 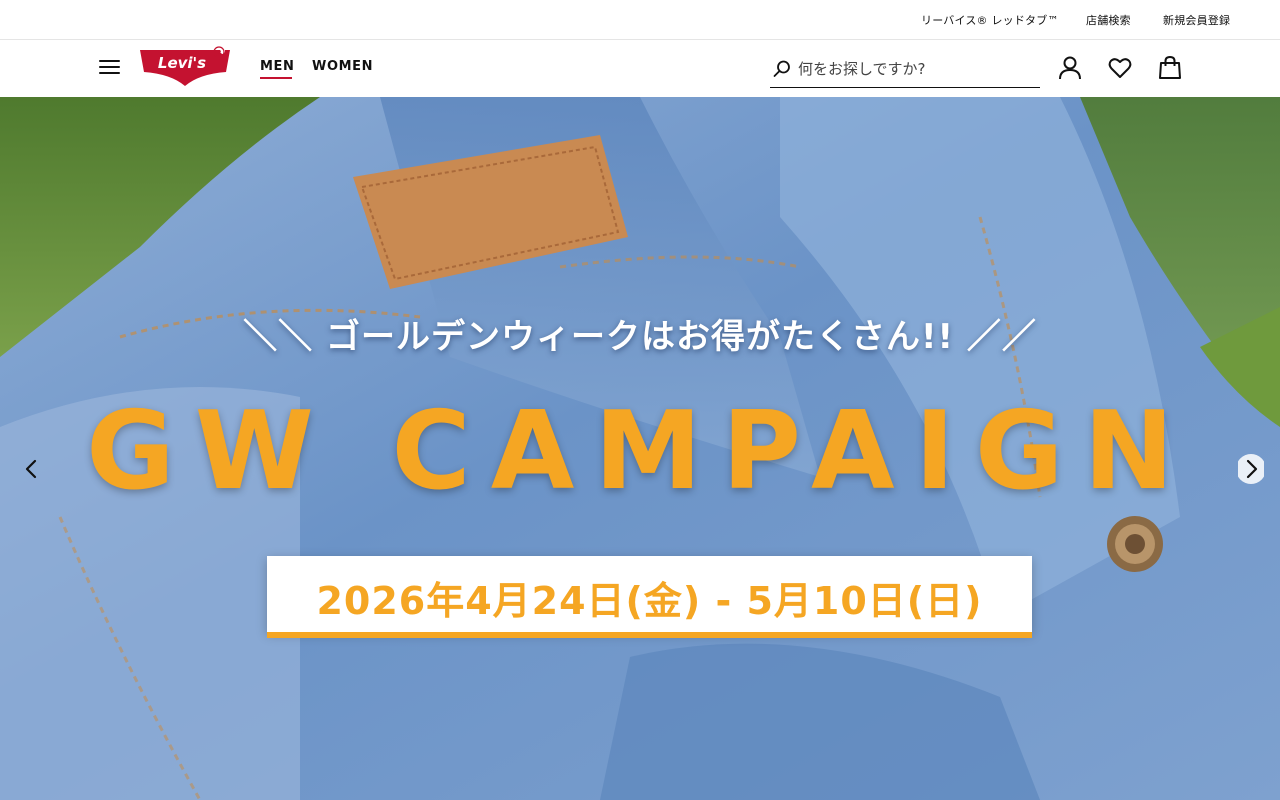 I want to click on search-input, so click(x=917, y=69).